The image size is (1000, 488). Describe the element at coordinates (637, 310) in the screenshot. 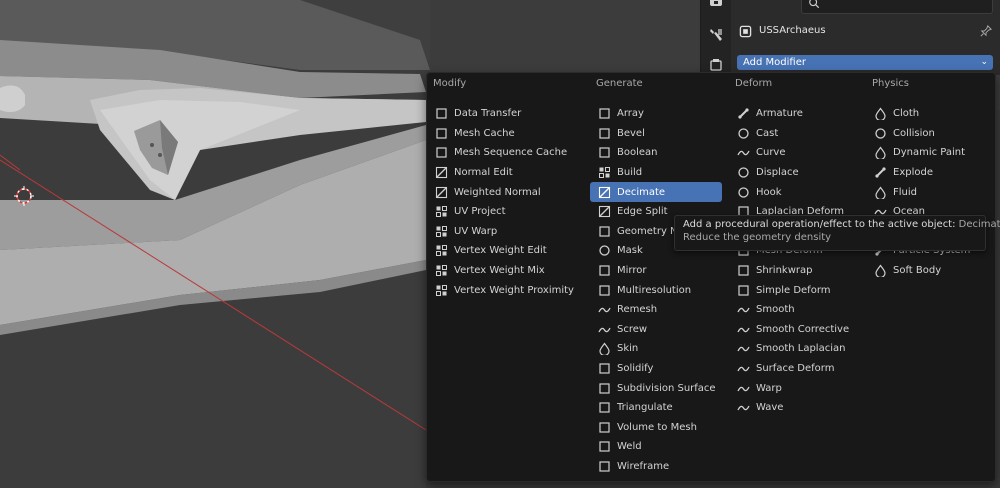

I see `menu-item-label: Remesh` at that location.